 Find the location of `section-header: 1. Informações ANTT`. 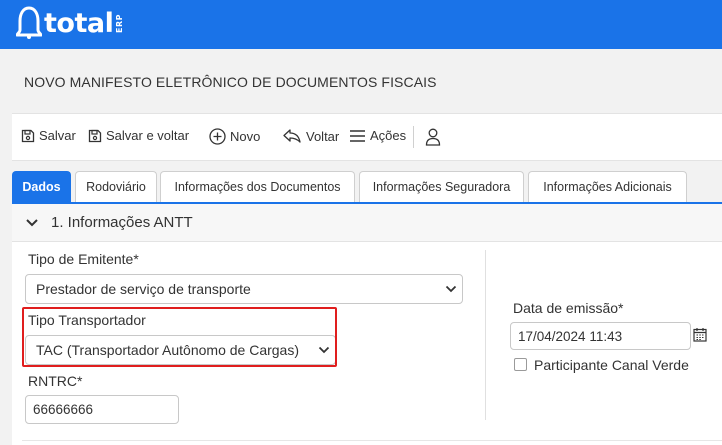

section-header: 1. Informações ANTT is located at coordinates (367, 223).